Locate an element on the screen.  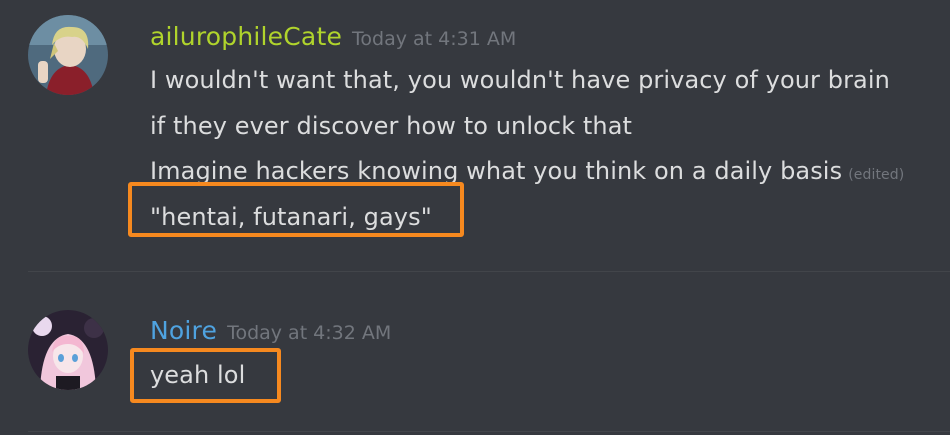
username: Noire is located at coordinates (183, 330).